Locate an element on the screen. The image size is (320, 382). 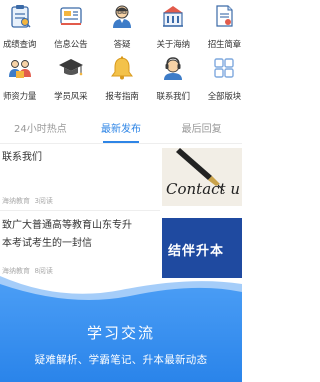
clipboard-icon is located at coordinates (20, 16).